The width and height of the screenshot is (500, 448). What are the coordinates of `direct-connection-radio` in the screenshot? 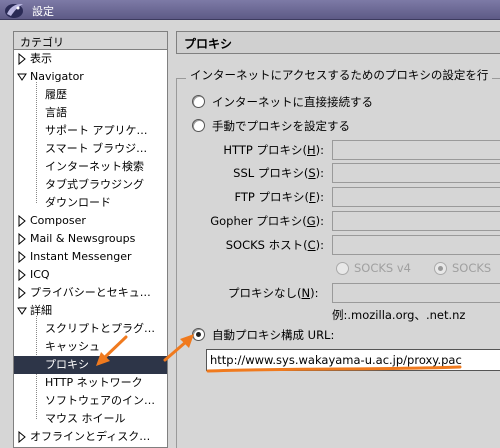 It's located at (198, 101).